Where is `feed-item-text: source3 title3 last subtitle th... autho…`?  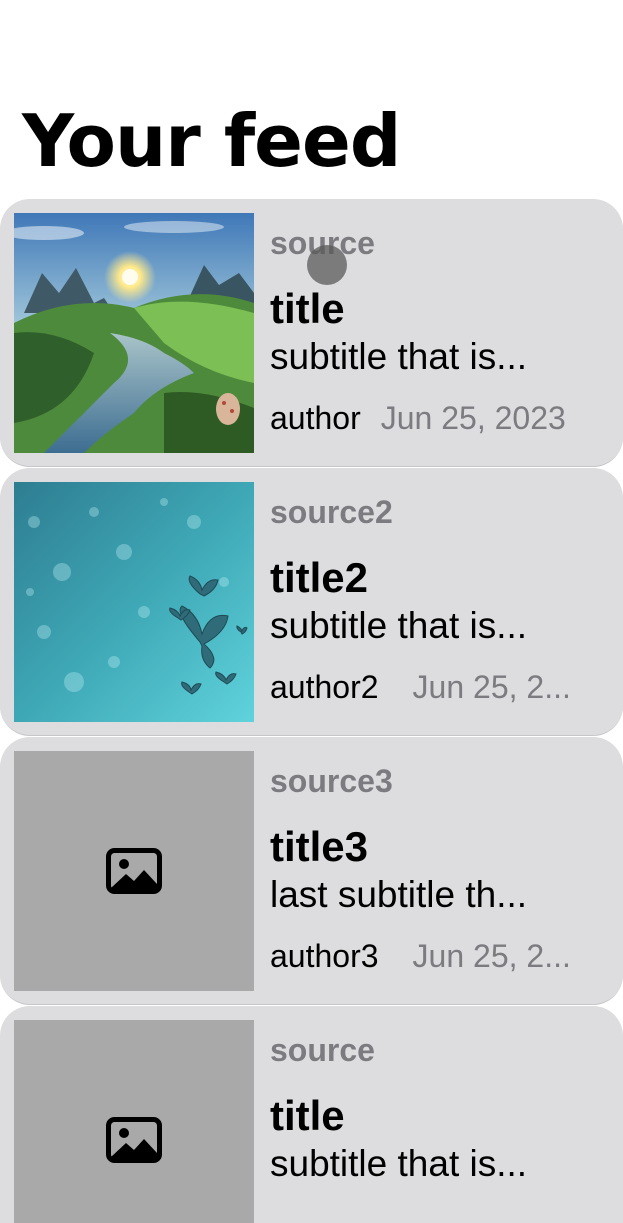
feed-item-text: source3 title3 last subtitle th... autho… is located at coordinates (440, 868).